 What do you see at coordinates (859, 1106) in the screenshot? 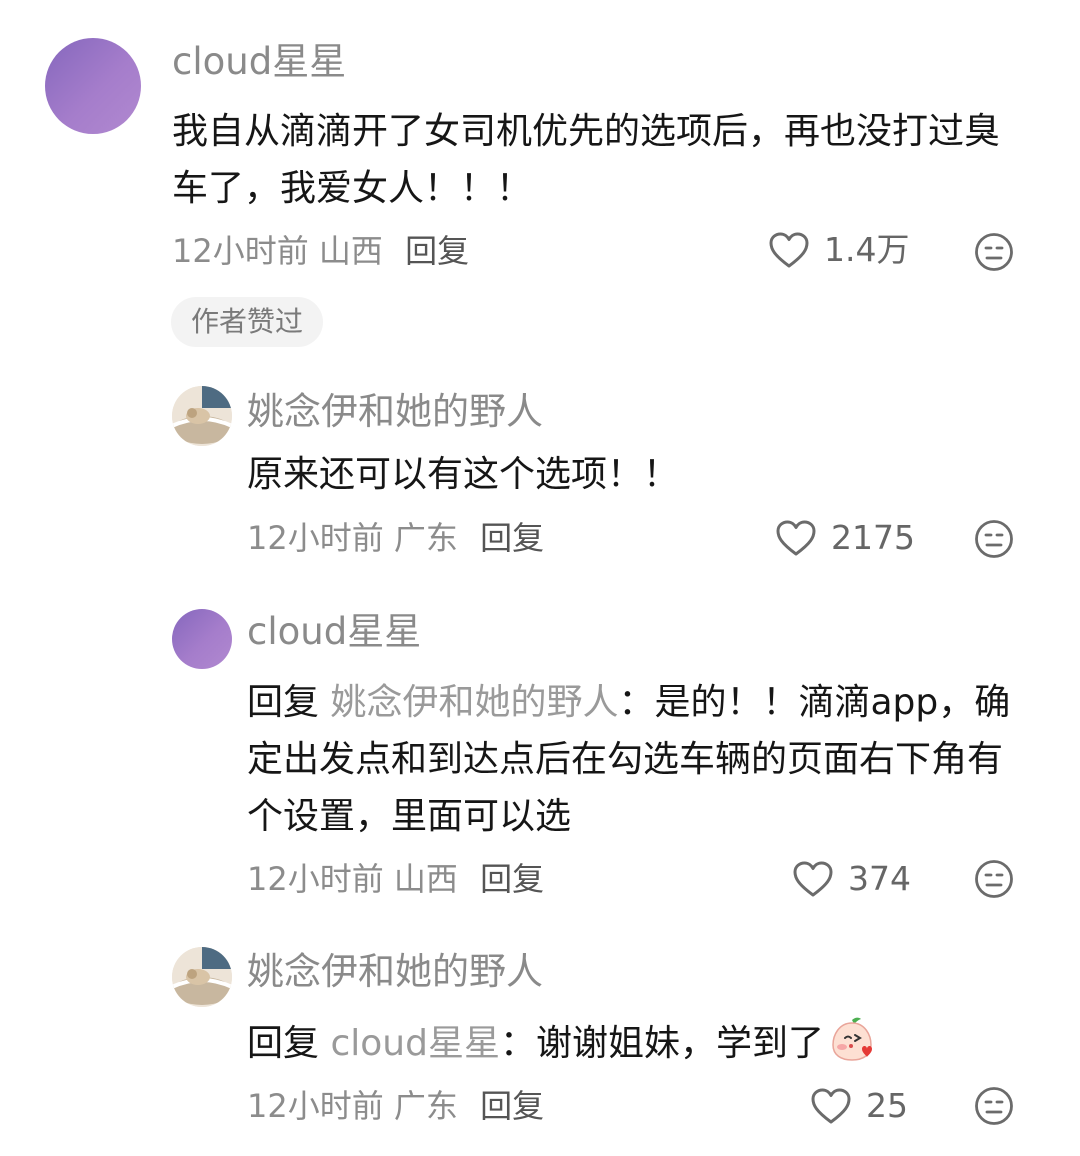
I see `like-button: 25` at bounding box center [859, 1106].